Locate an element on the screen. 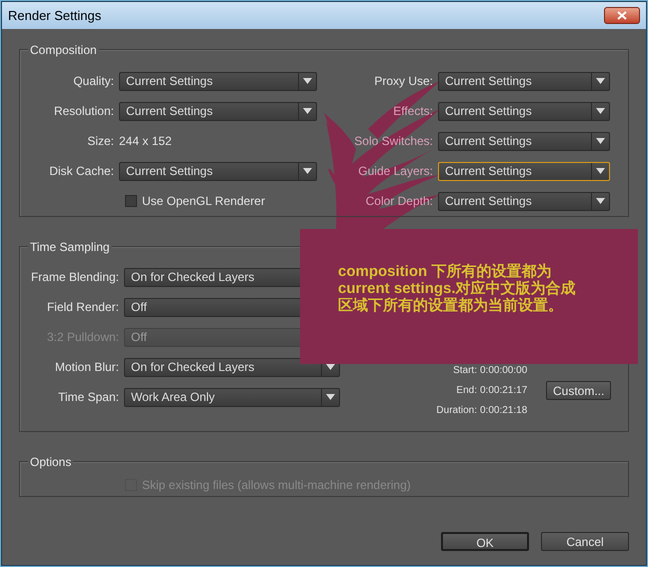 Image resolution: width=648 pixels, height=567 pixels. field-label: Motion Blur: is located at coordinates (87, 367).